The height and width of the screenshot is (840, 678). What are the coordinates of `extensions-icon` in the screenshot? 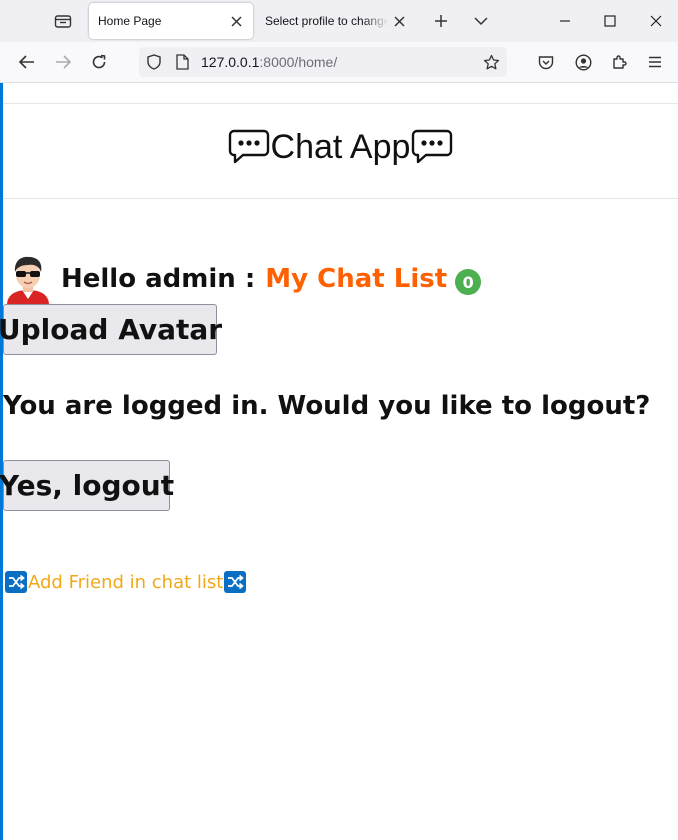 It's located at (619, 62).